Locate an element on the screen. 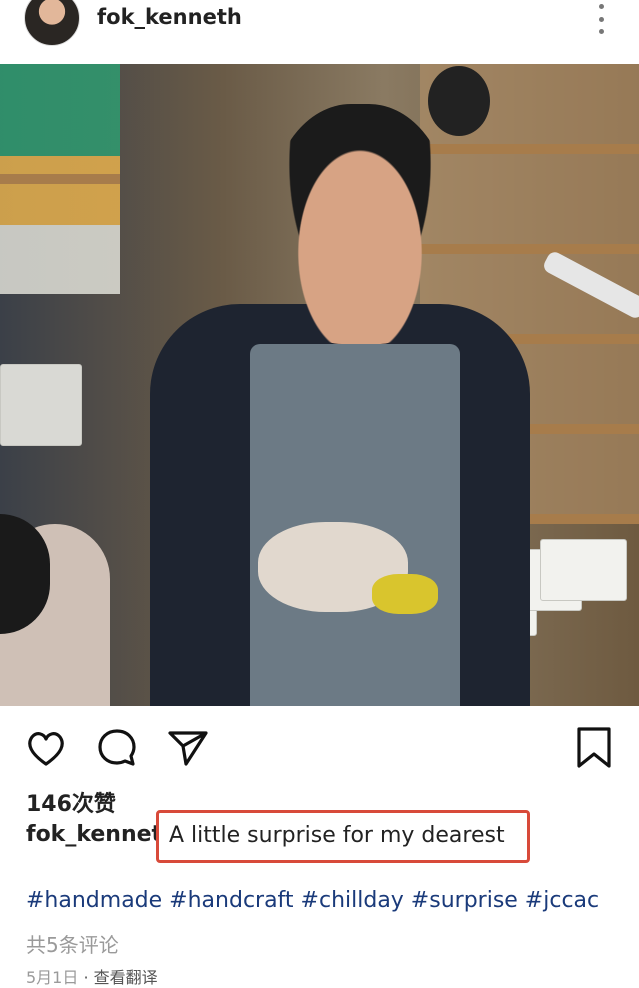  more-vertical-icon is located at coordinates (601, 19).